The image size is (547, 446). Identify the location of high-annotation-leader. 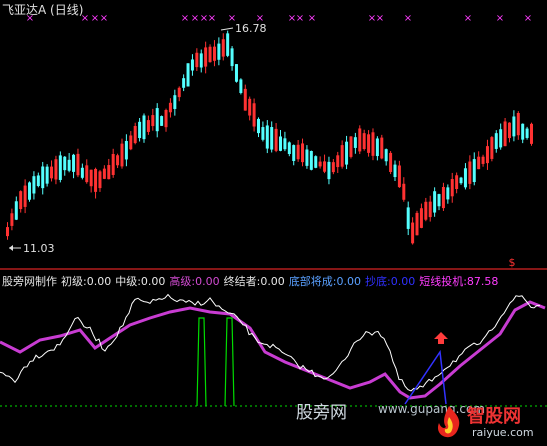
(227, 29).